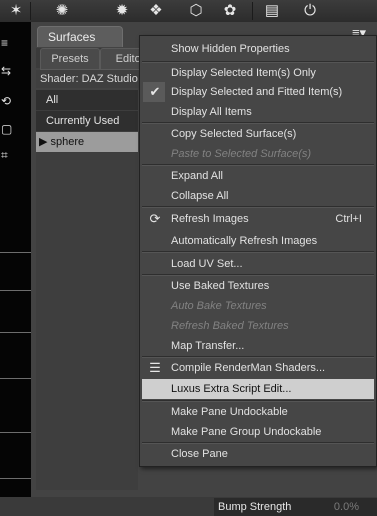 This screenshot has height=516, width=377. I want to click on menu-item-close-pane: Close Pane, so click(258, 454).